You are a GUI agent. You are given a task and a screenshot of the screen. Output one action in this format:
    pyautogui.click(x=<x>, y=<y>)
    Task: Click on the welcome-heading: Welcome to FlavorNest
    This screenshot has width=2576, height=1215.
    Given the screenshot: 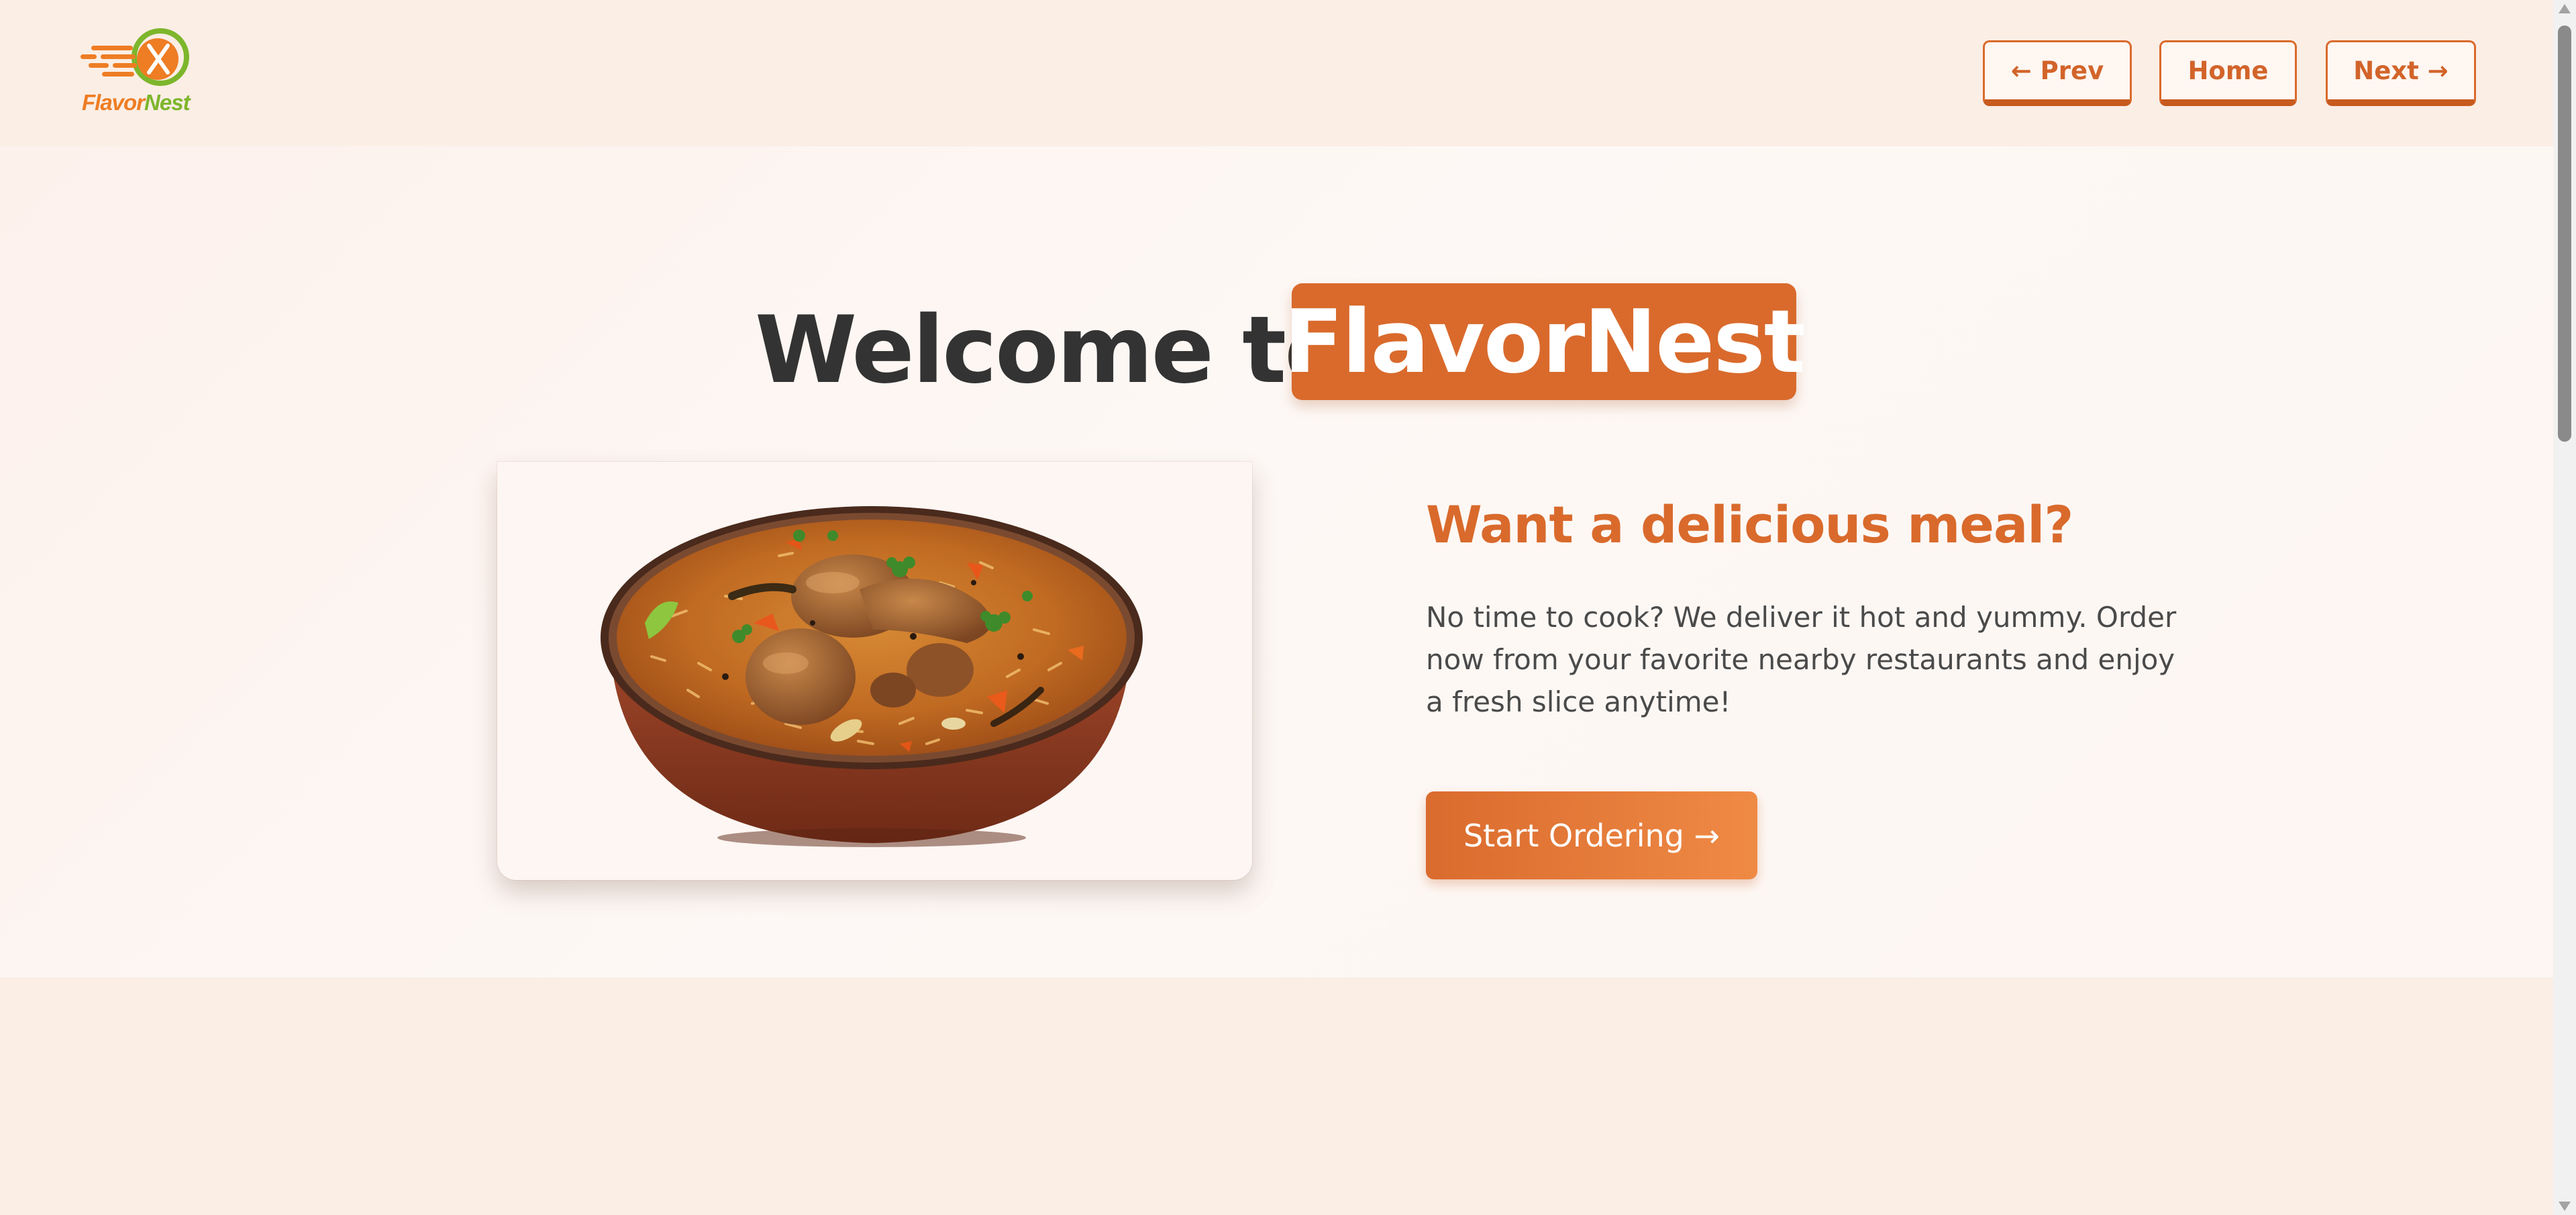 What is the action you would take?
    pyautogui.click(x=1276, y=348)
    